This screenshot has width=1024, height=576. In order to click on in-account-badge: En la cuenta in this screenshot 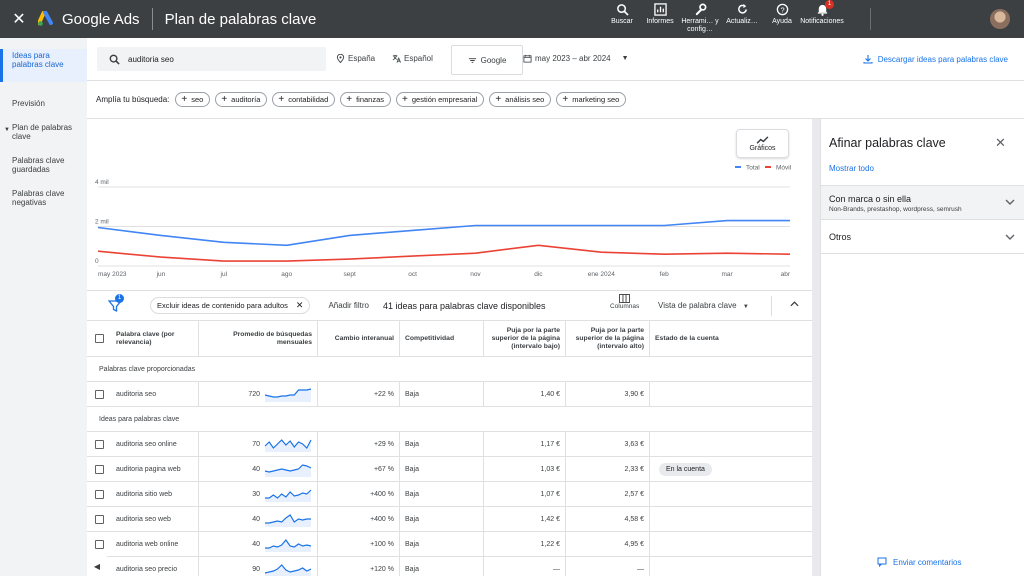, I will do `click(685, 469)`.